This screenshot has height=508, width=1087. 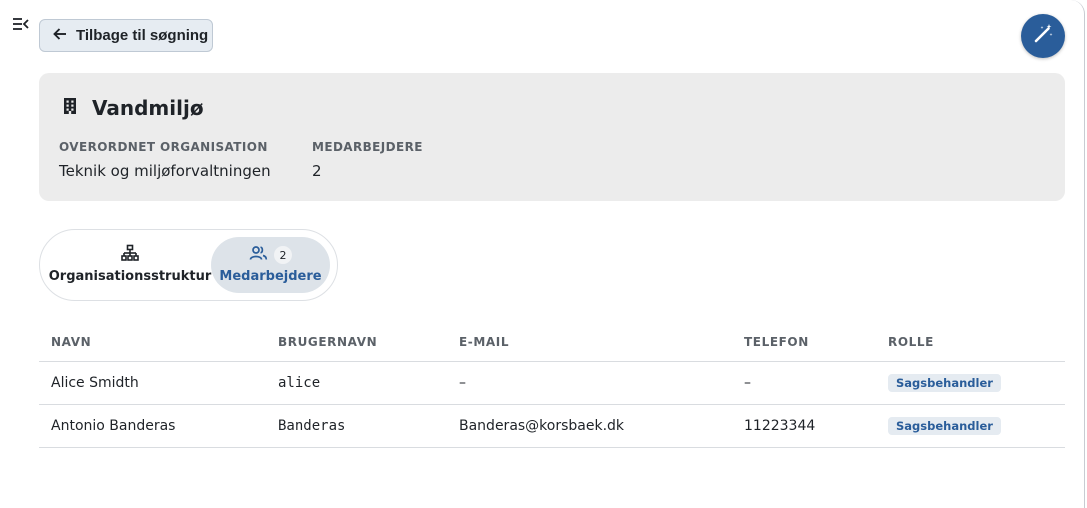 I want to click on magic-wand-icon, so click(x=1043, y=36).